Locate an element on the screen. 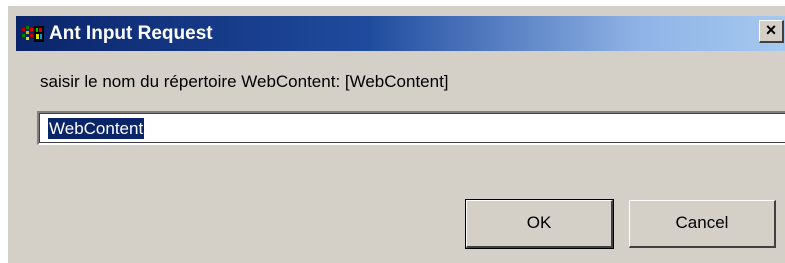  cancel-button: Cancel is located at coordinates (702, 224).